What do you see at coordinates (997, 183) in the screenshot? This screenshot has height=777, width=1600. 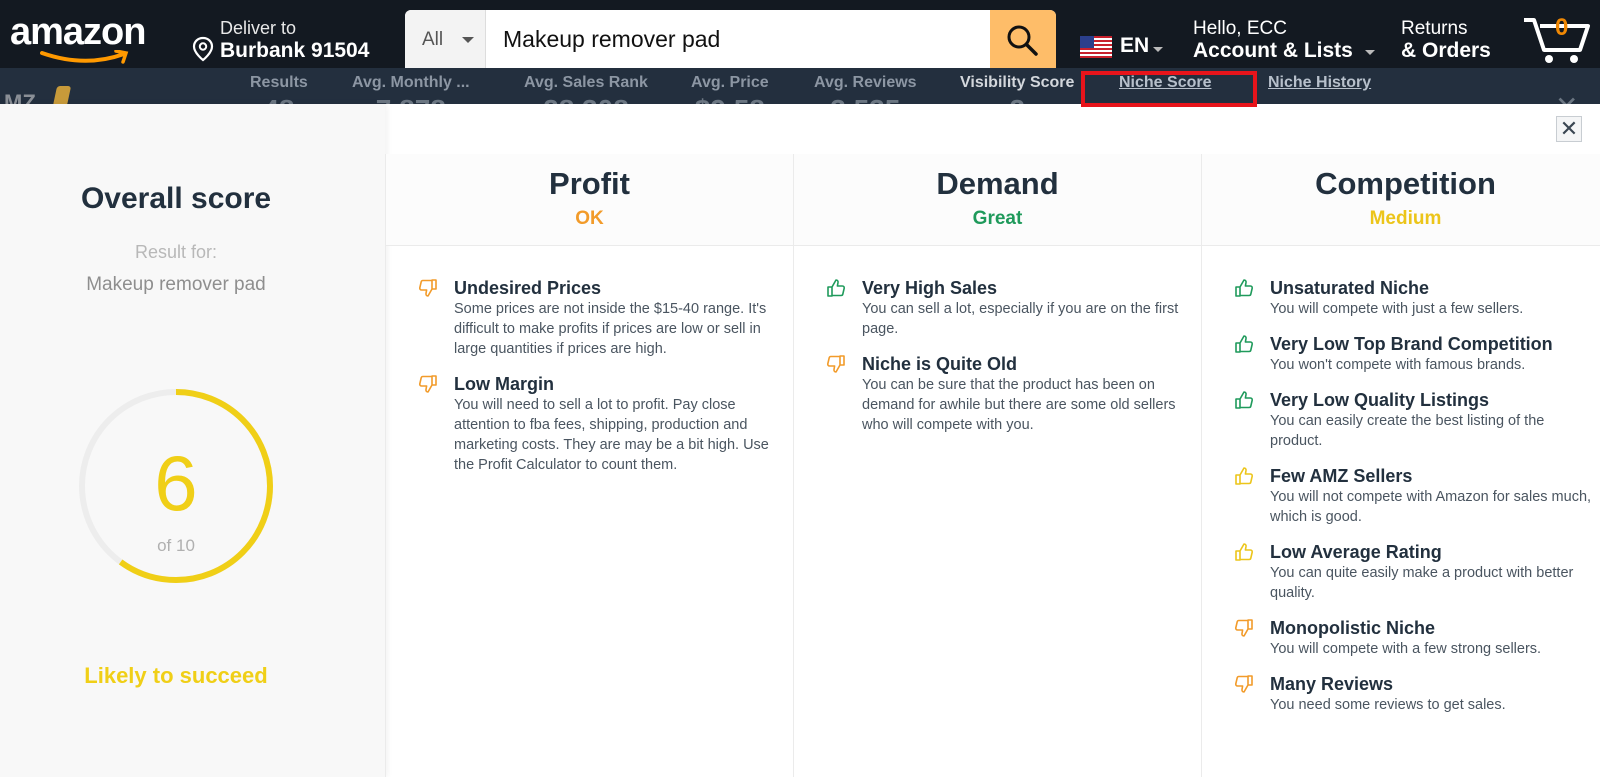 I see `column-title: Demand` at bounding box center [997, 183].